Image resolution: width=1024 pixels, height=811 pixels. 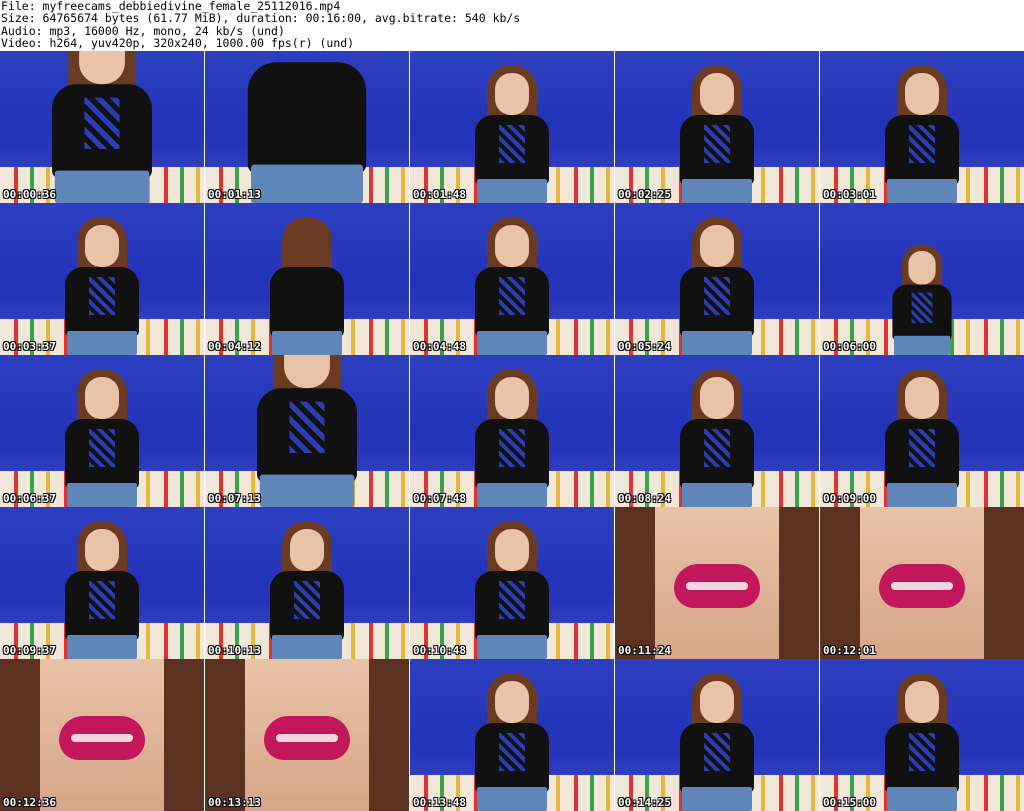 What do you see at coordinates (644, 346) in the screenshot?
I see `timestamp-label: 00:05:24` at bounding box center [644, 346].